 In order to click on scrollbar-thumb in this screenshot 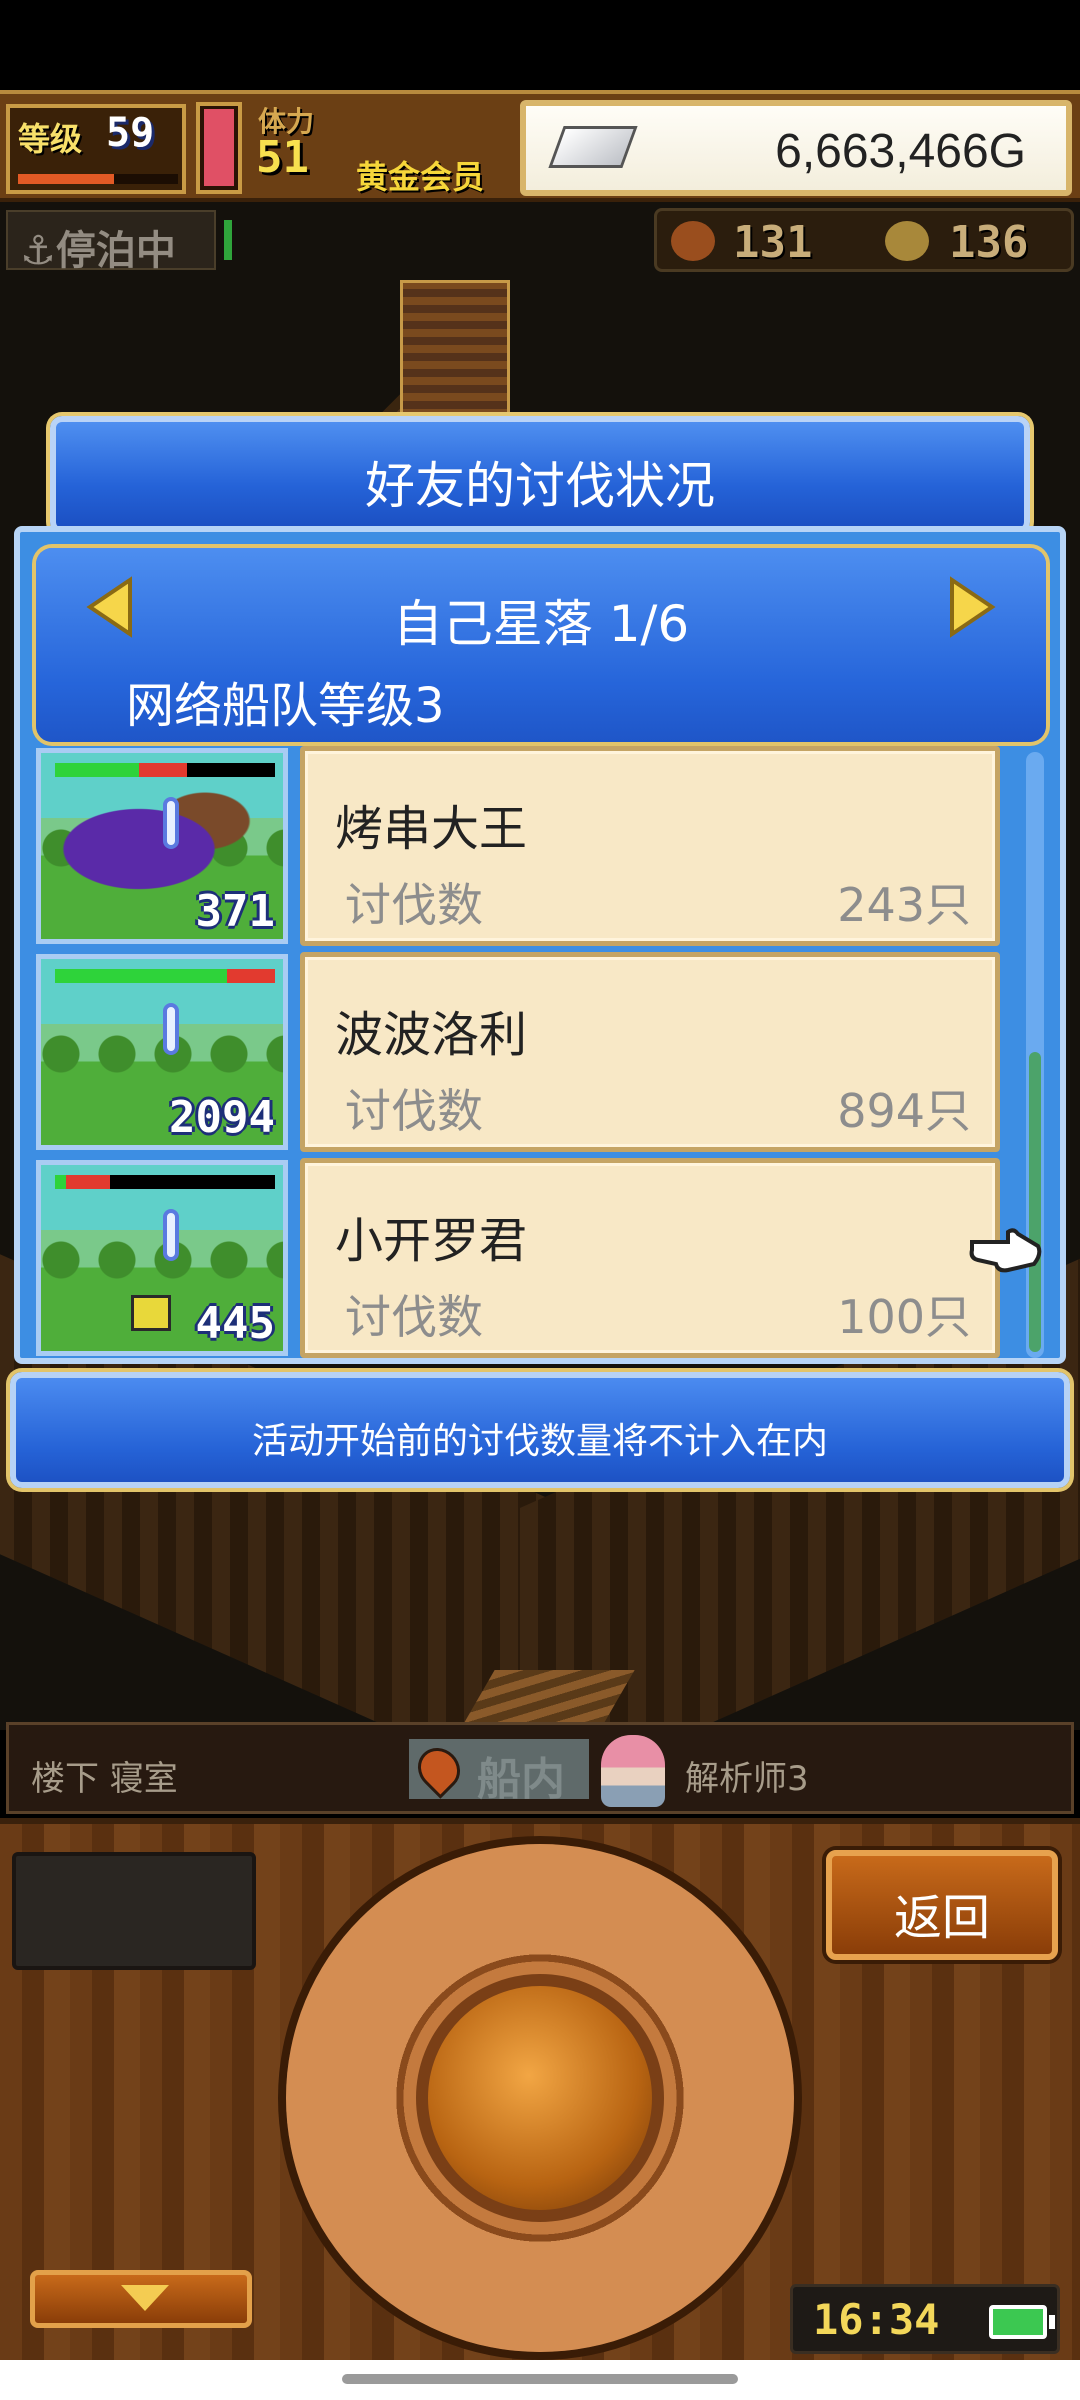, I will do `click(1035, 1202)`.